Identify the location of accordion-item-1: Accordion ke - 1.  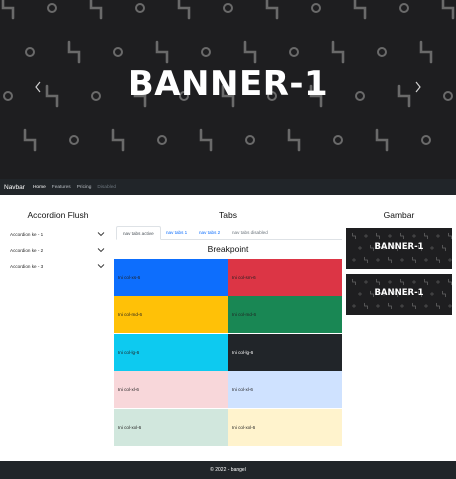
(58, 234).